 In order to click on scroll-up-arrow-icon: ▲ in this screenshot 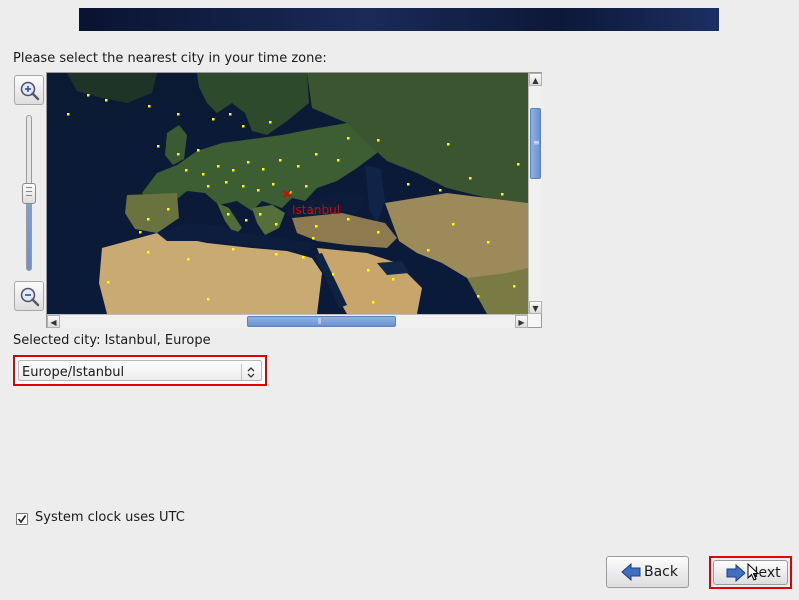, I will do `click(535, 79)`.